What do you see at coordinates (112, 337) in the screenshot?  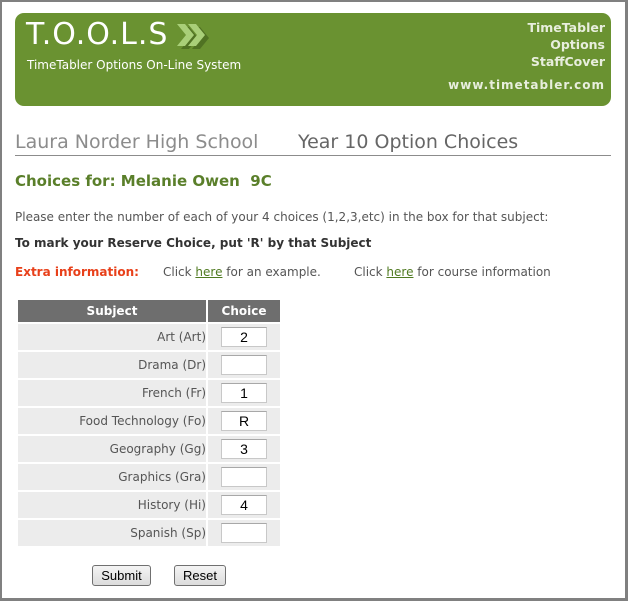 I see `subject-name: Art (Art)` at bounding box center [112, 337].